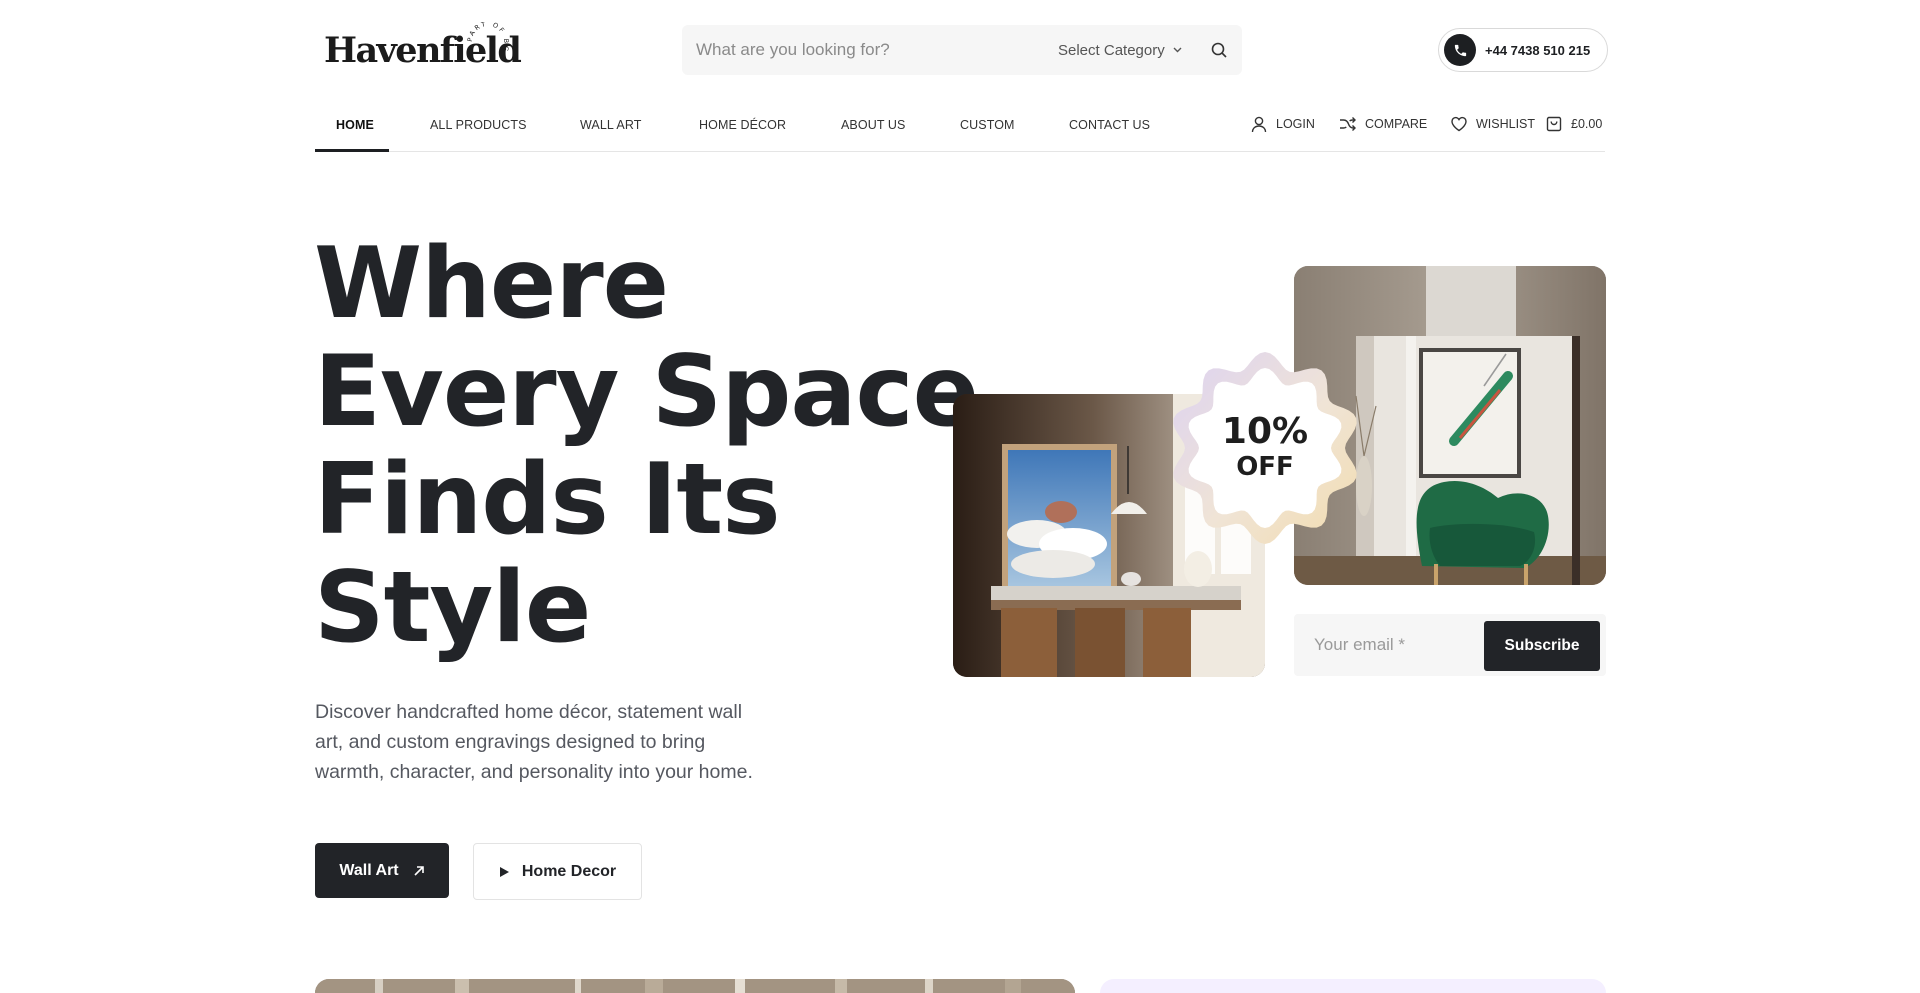 This screenshot has width=1920, height=993. What do you see at coordinates (423, 48) in the screenshot?
I see `brand-logo: Havenfield PART OF BG` at bounding box center [423, 48].